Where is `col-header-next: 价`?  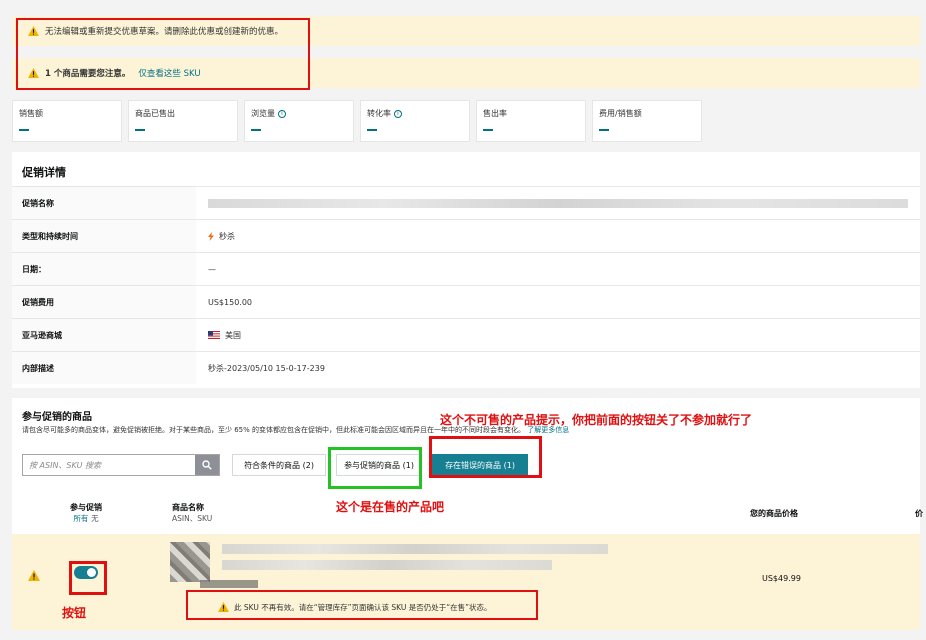 col-header-next: 价 is located at coordinates (919, 513).